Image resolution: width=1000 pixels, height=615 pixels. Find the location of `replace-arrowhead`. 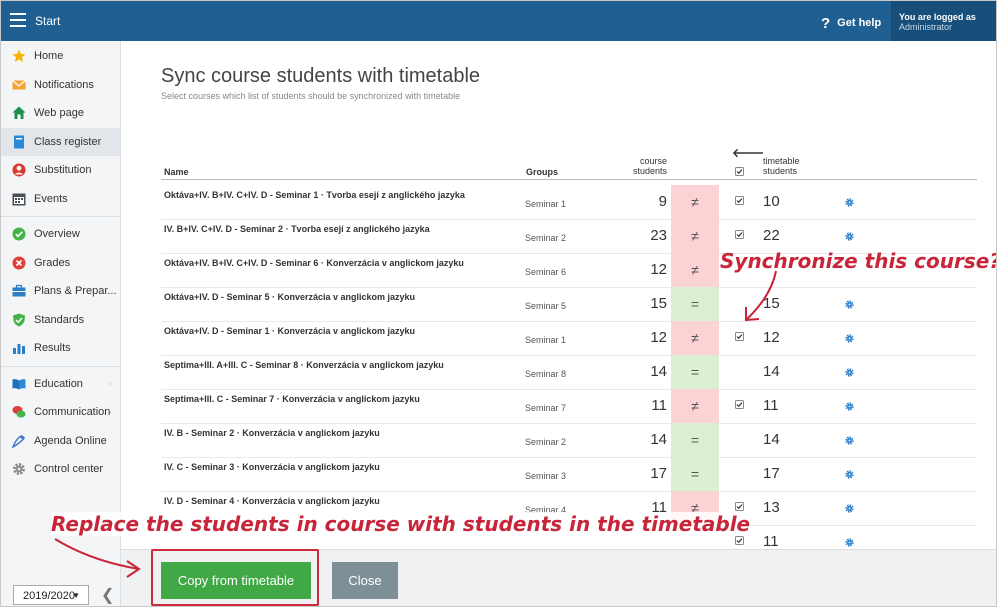

replace-arrowhead is located at coordinates (133, 569).